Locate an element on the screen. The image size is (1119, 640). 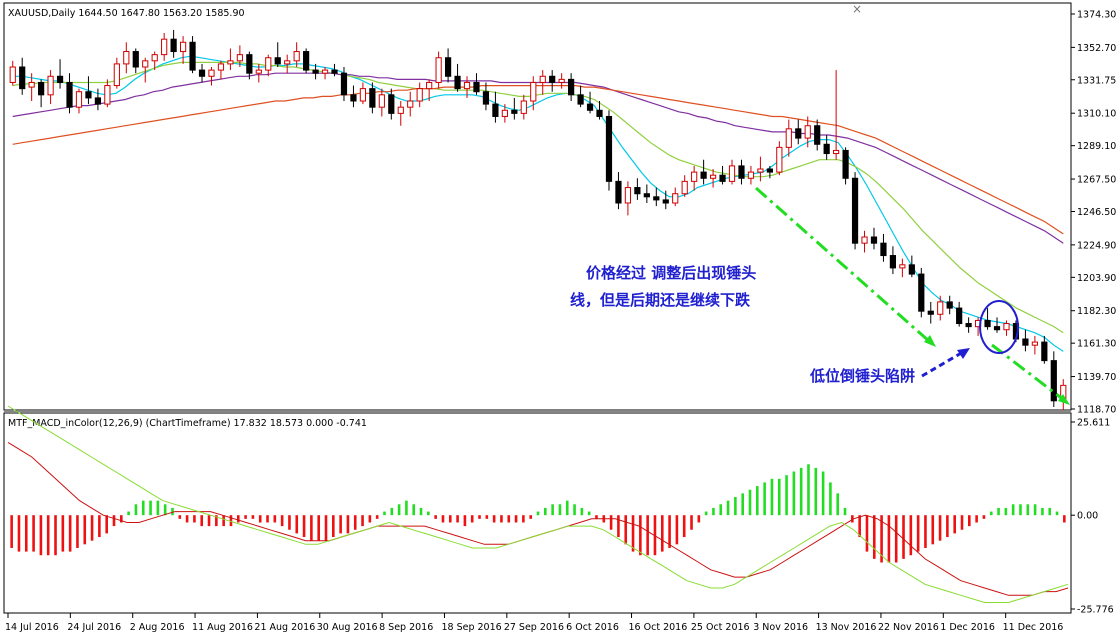
price-tick-label: 1224.90 is located at coordinates (1096, 245).